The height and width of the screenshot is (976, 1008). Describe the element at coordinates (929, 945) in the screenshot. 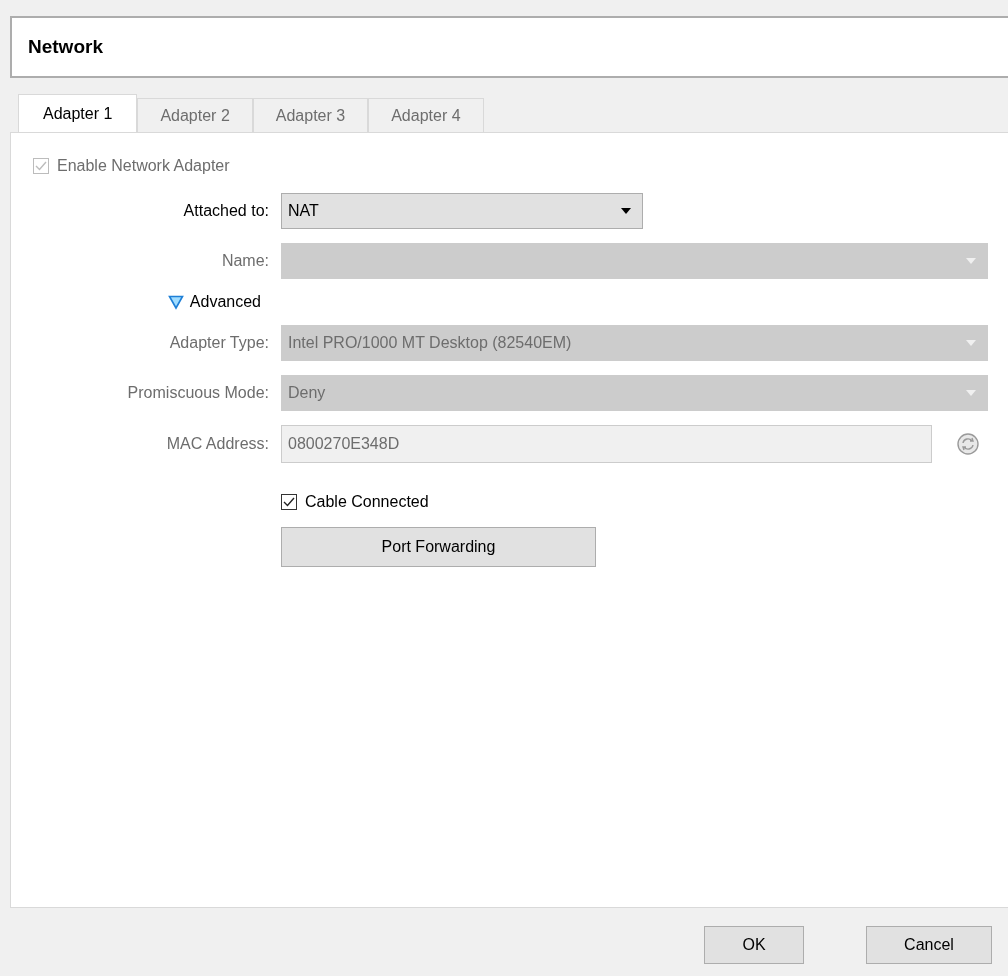

I see `dialog-button: Cancel` at that location.